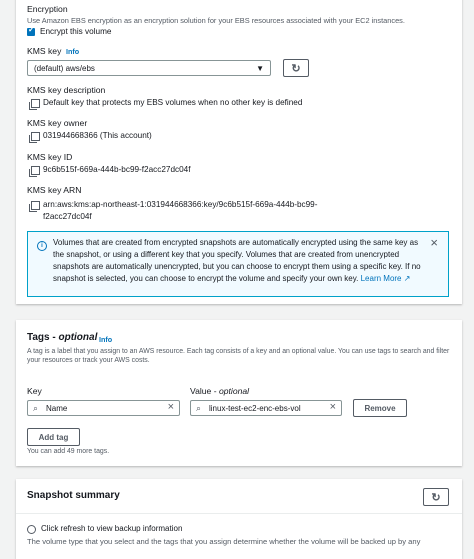 The width and height of the screenshot is (474, 559). I want to click on kms-key-label: KMS key, so click(44, 51).